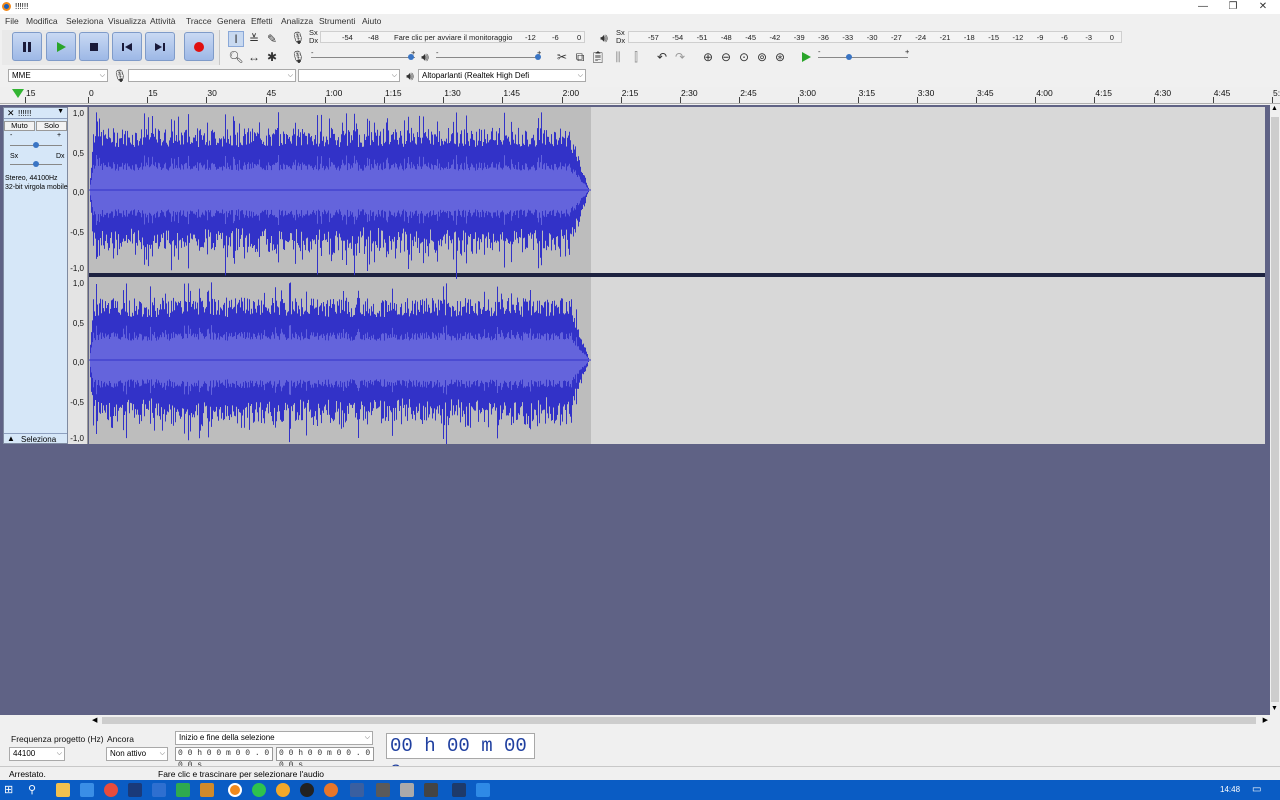 Image resolution: width=1280 pixels, height=800 pixels. I want to click on scroll-up-icon: ▲, so click(1274, 108).